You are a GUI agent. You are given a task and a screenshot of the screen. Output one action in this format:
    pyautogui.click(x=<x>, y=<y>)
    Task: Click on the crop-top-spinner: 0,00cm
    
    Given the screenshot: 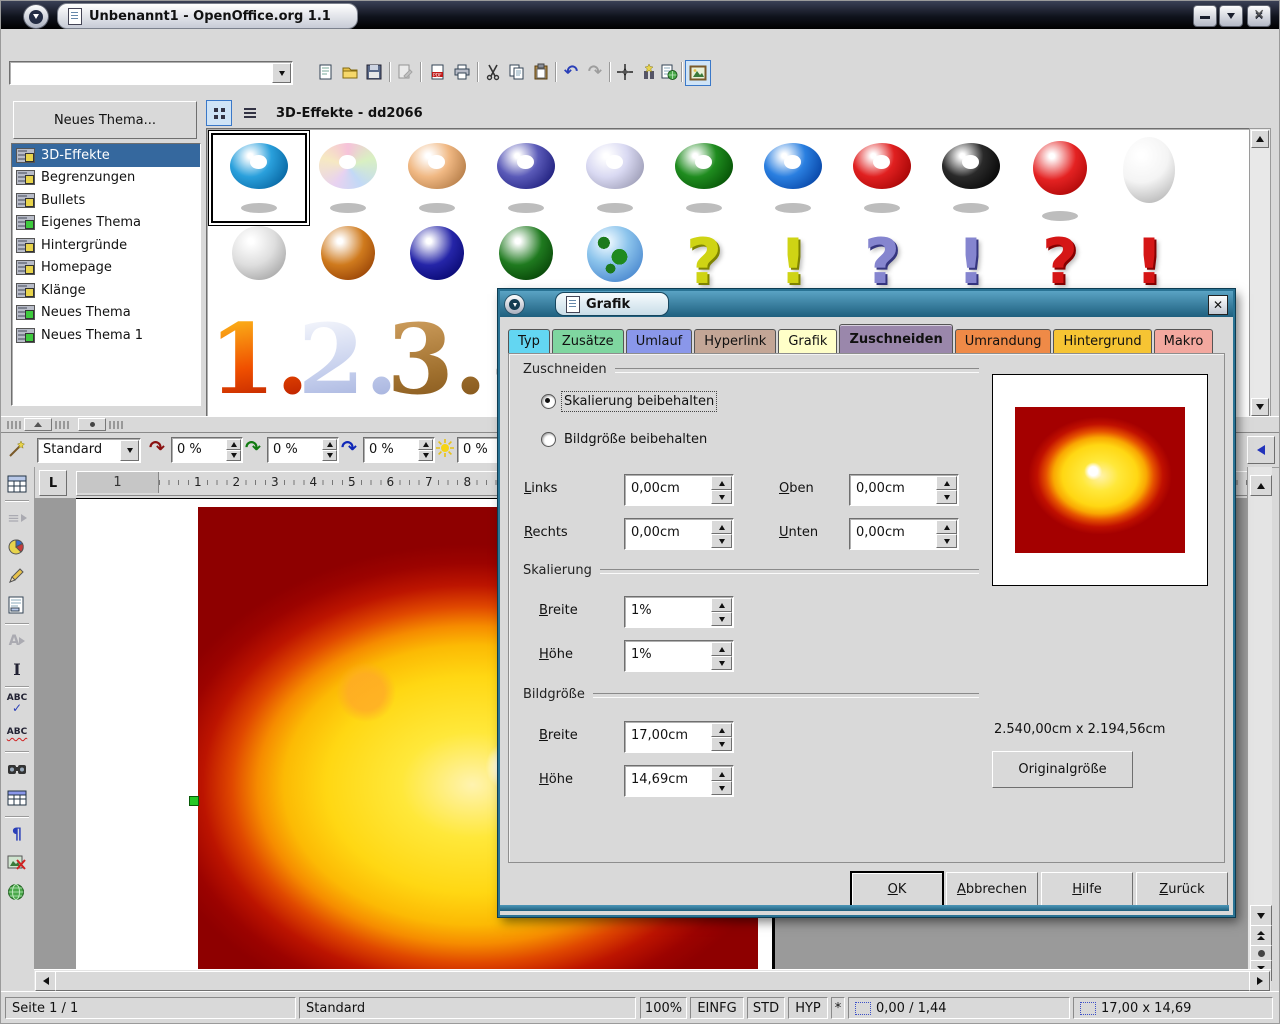 What is the action you would take?
    pyautogui.click(x=904, y=490)
    